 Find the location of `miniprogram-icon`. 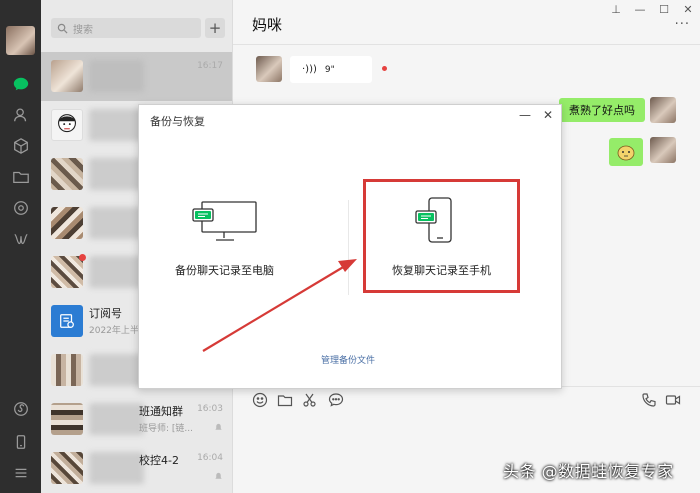

miniprogram-icon is located at coordinates (20, 409).